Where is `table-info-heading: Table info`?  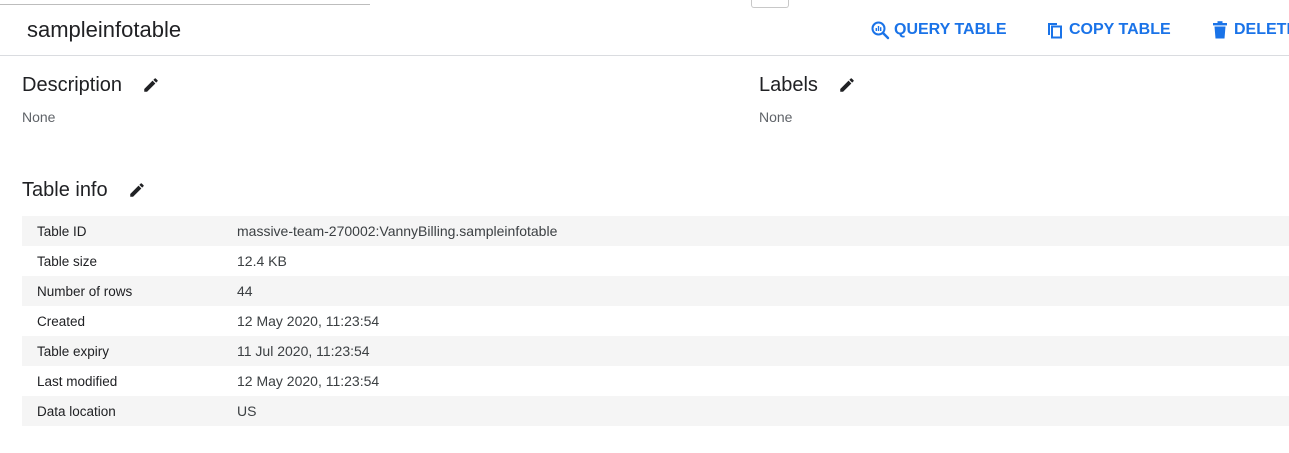
table-info-heading: Table info is located at coordinates (65, 190).